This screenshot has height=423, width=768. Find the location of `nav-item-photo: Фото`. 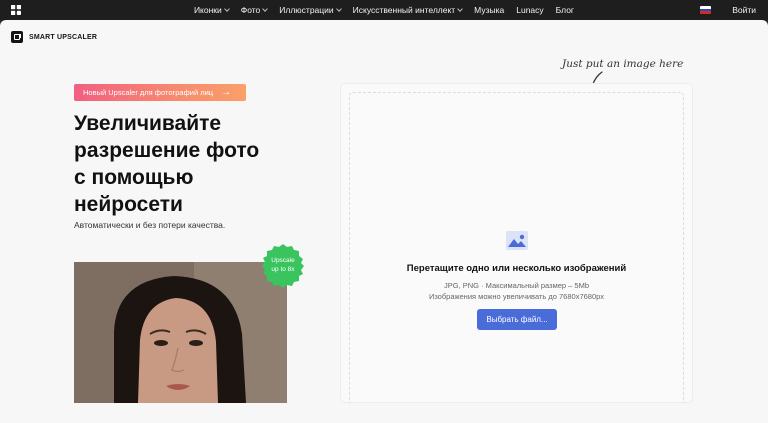

nav-item-photo: Фото is located at coordinates (254, 10).